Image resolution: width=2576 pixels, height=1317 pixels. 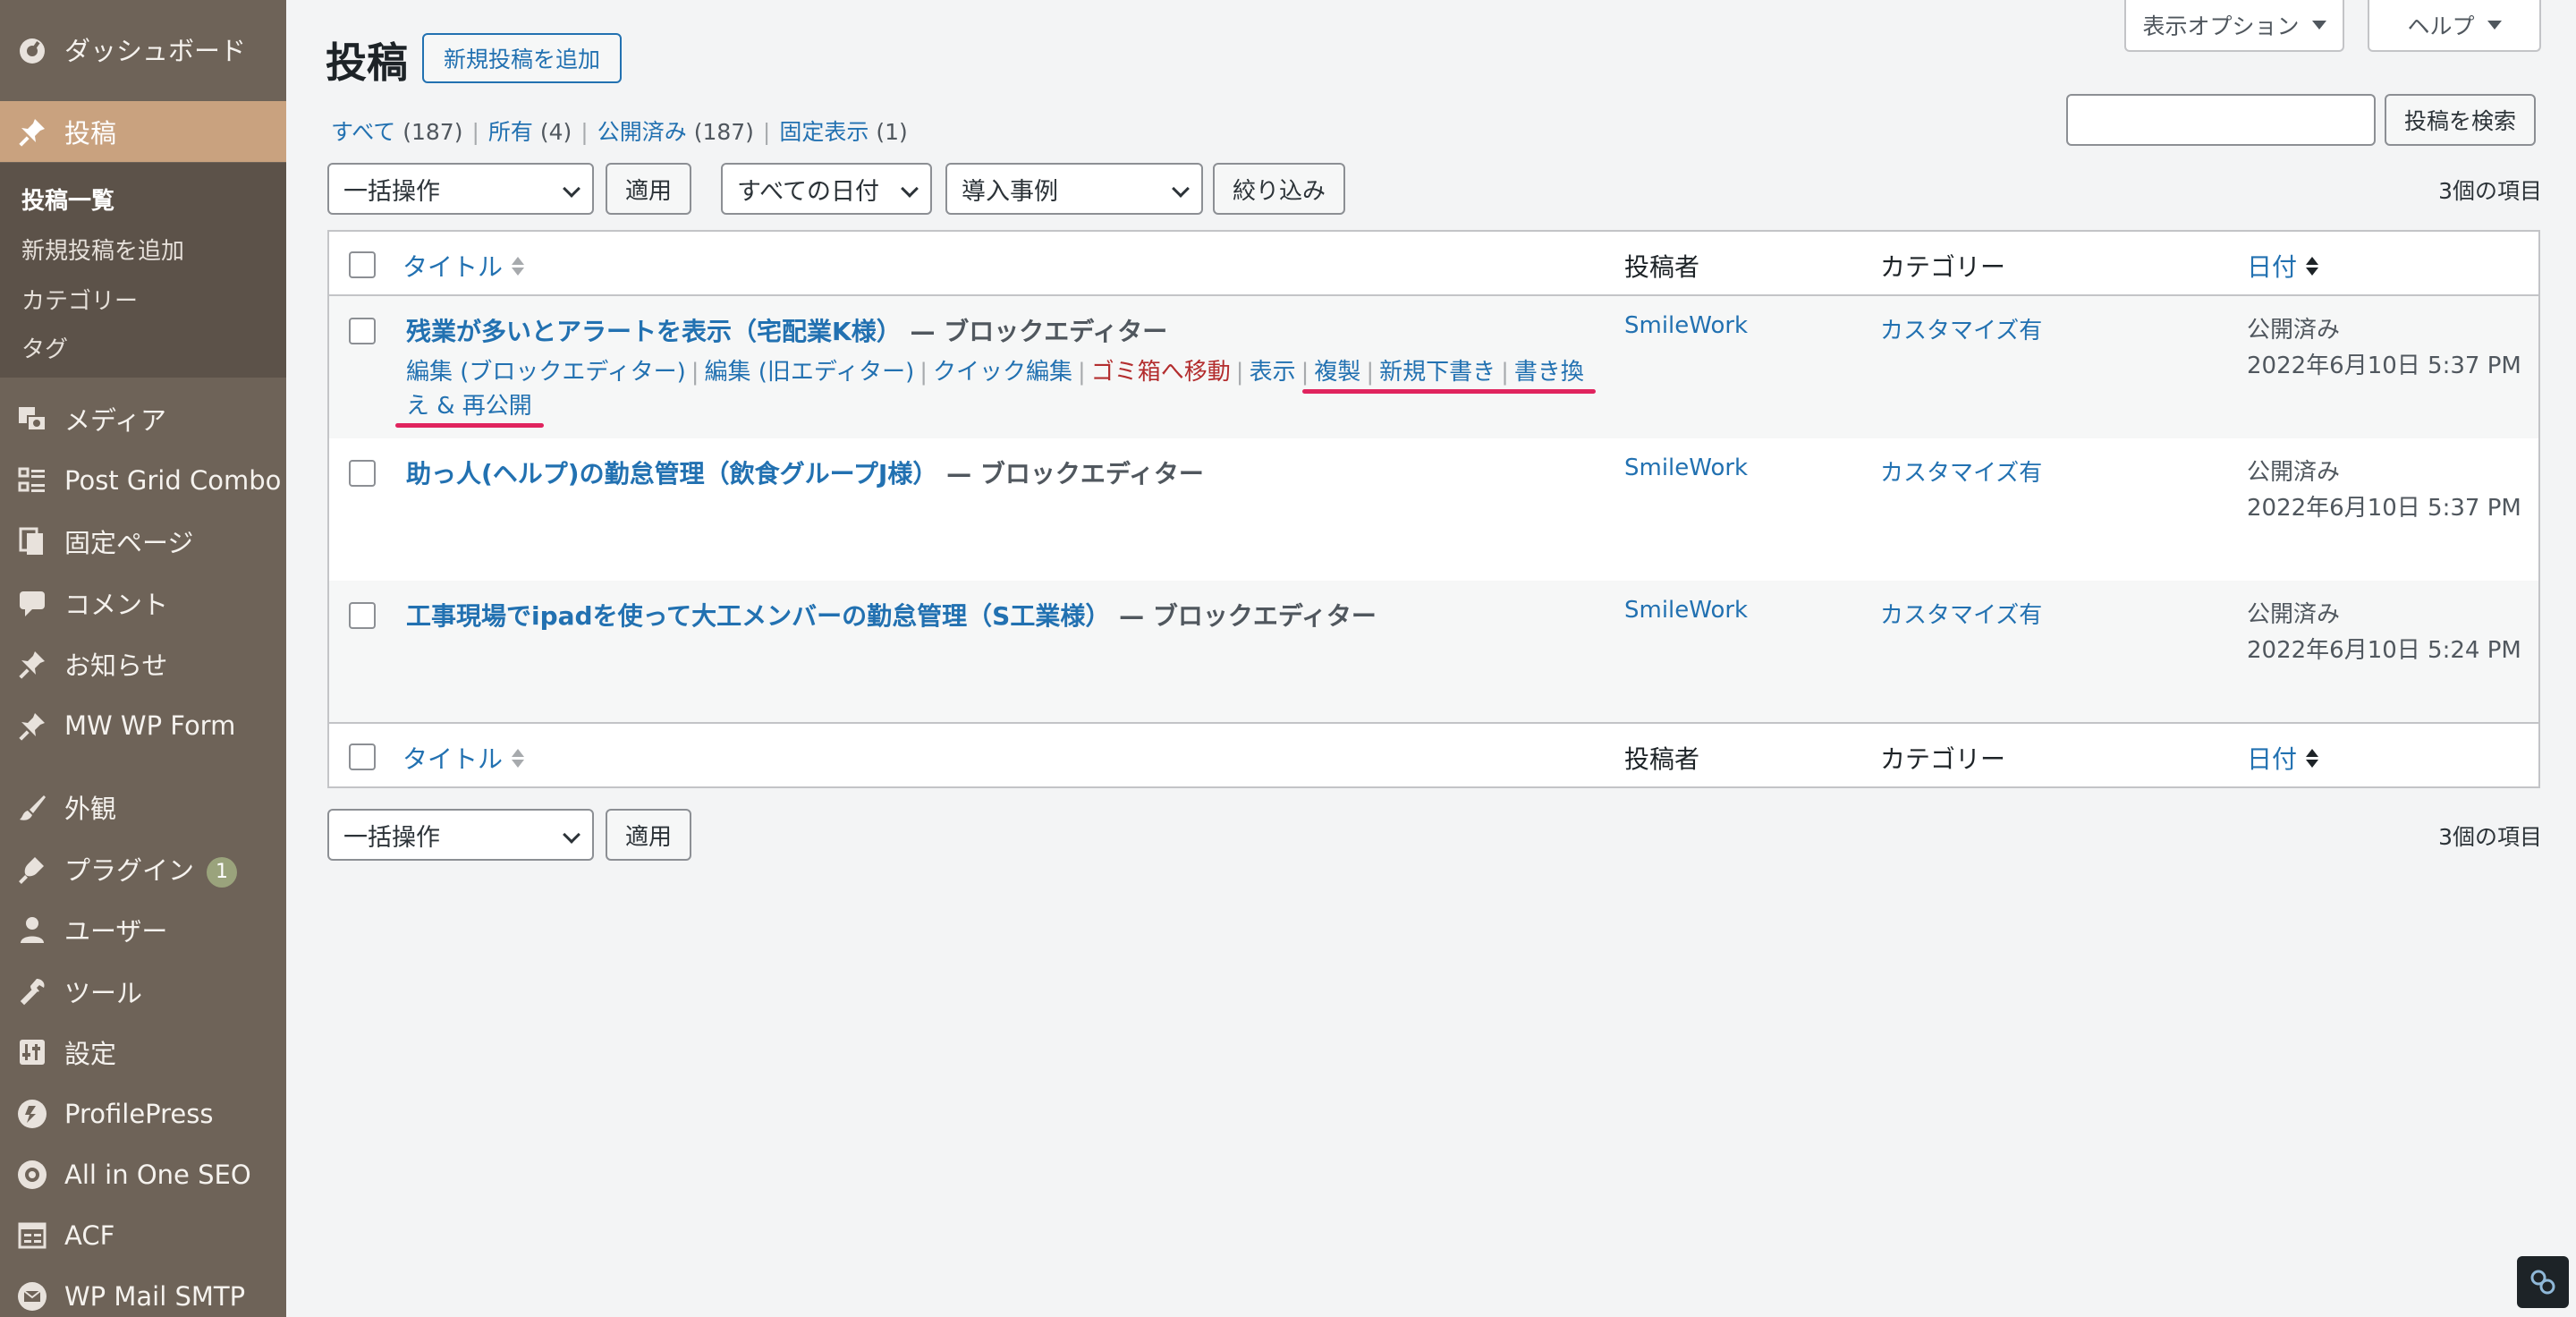 I want to click on pin-icon, so click(x=32, y=664).